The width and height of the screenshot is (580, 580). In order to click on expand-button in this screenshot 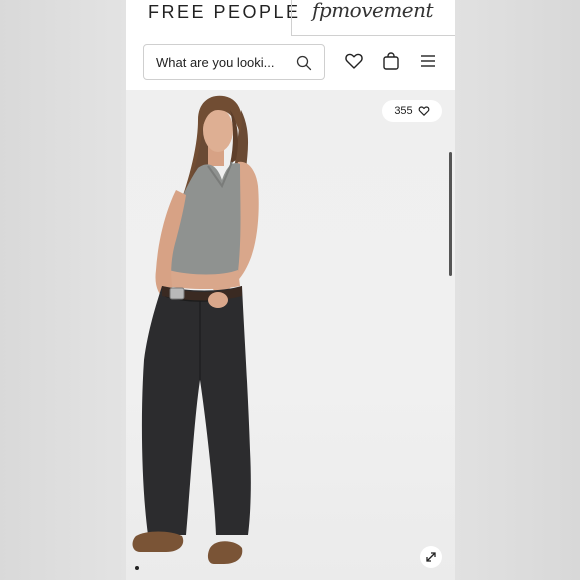, I will do `click(431, 557)`.